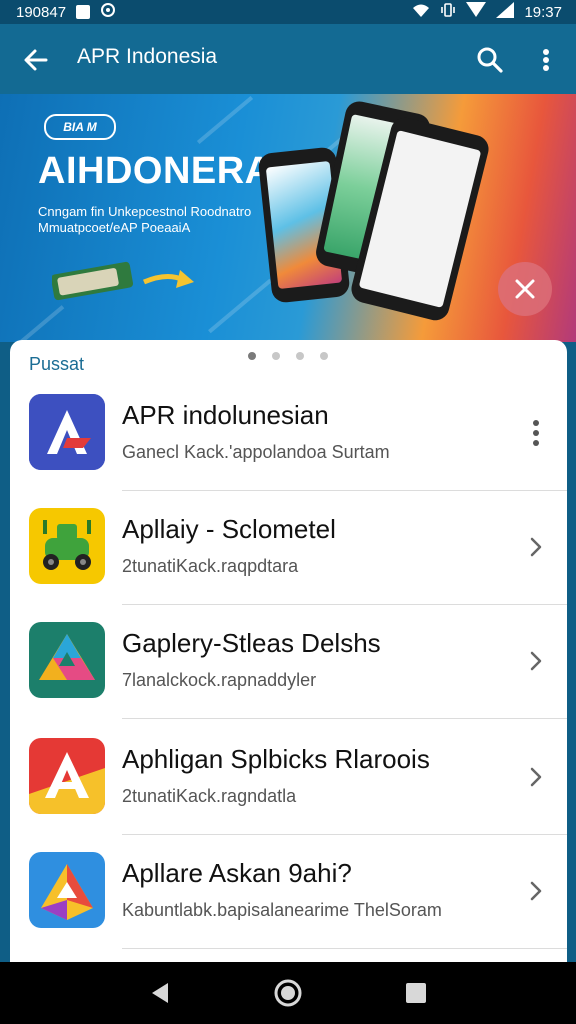  I want to click on gem-app-icon, so click(67, 890).